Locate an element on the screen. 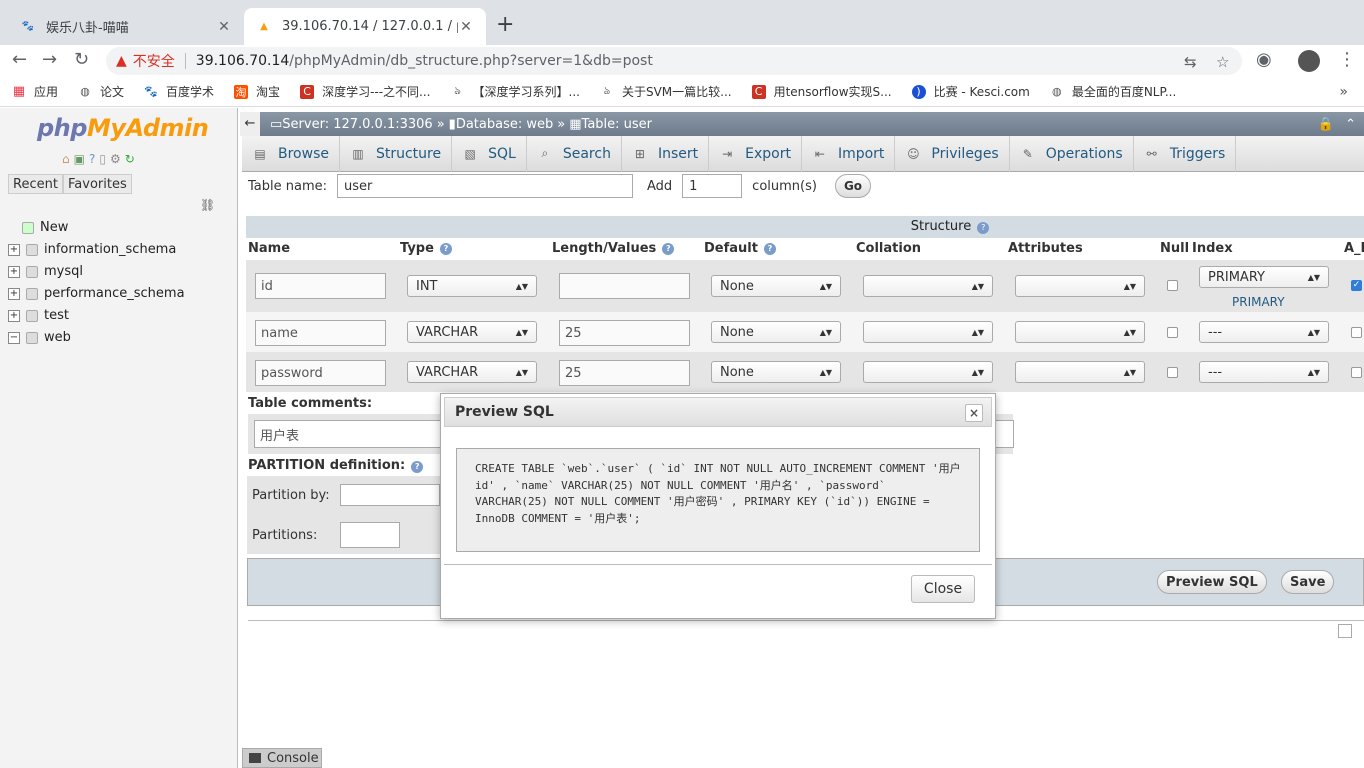 This screenshot has width=1364, height=768. bookmark-item: ▦ 应用 is located at coordinates (35, 91).